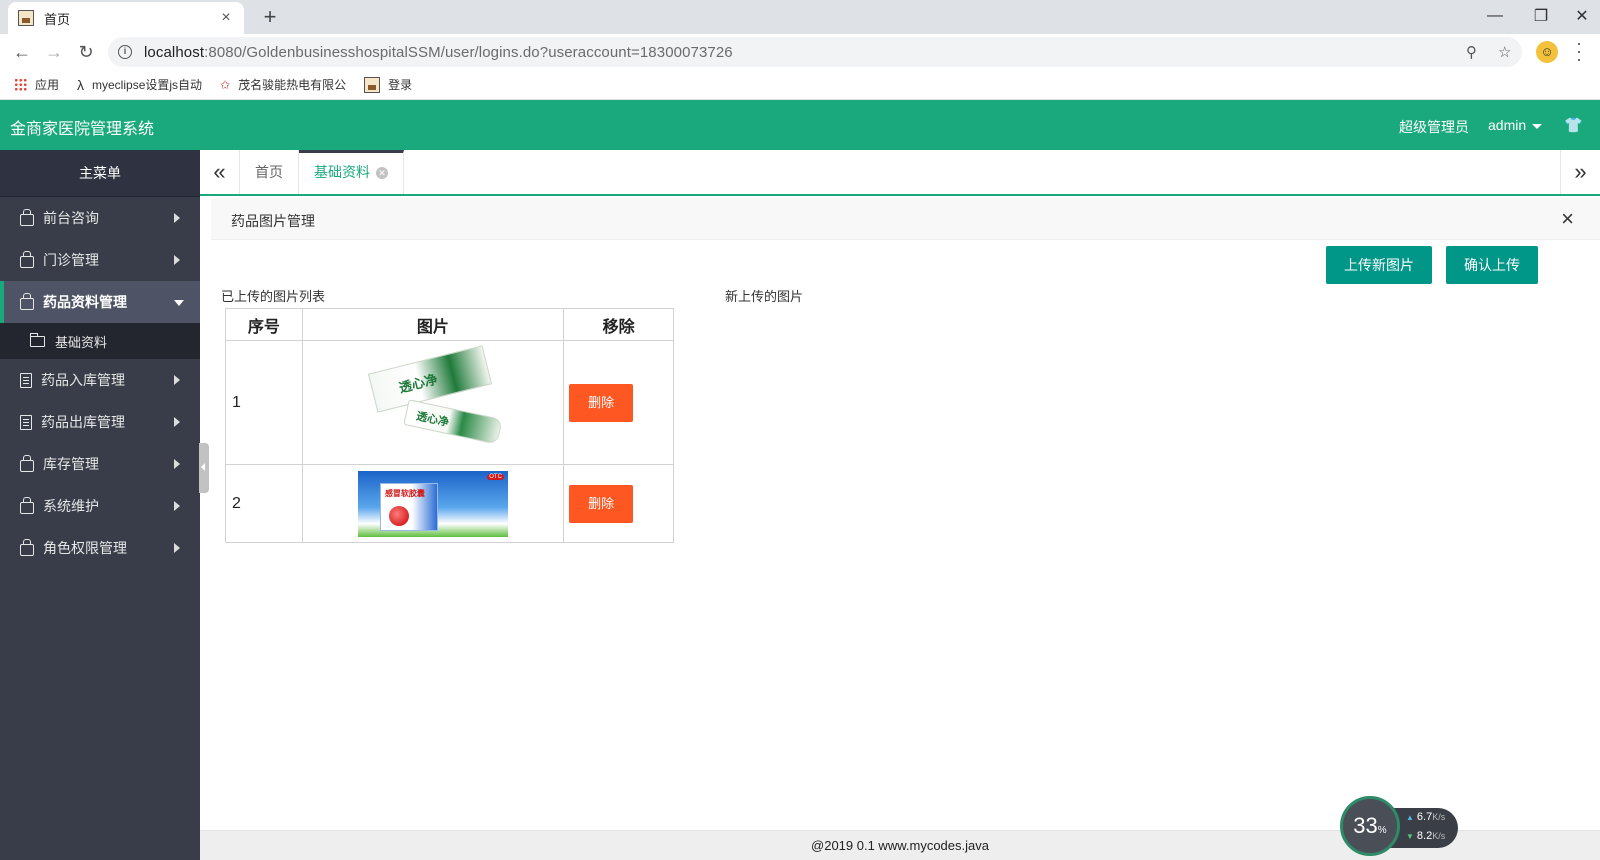 The height and width of the screenshot is (860, 1600). I want to click on maoming-logo-icon: ✩, so click(225, 84).